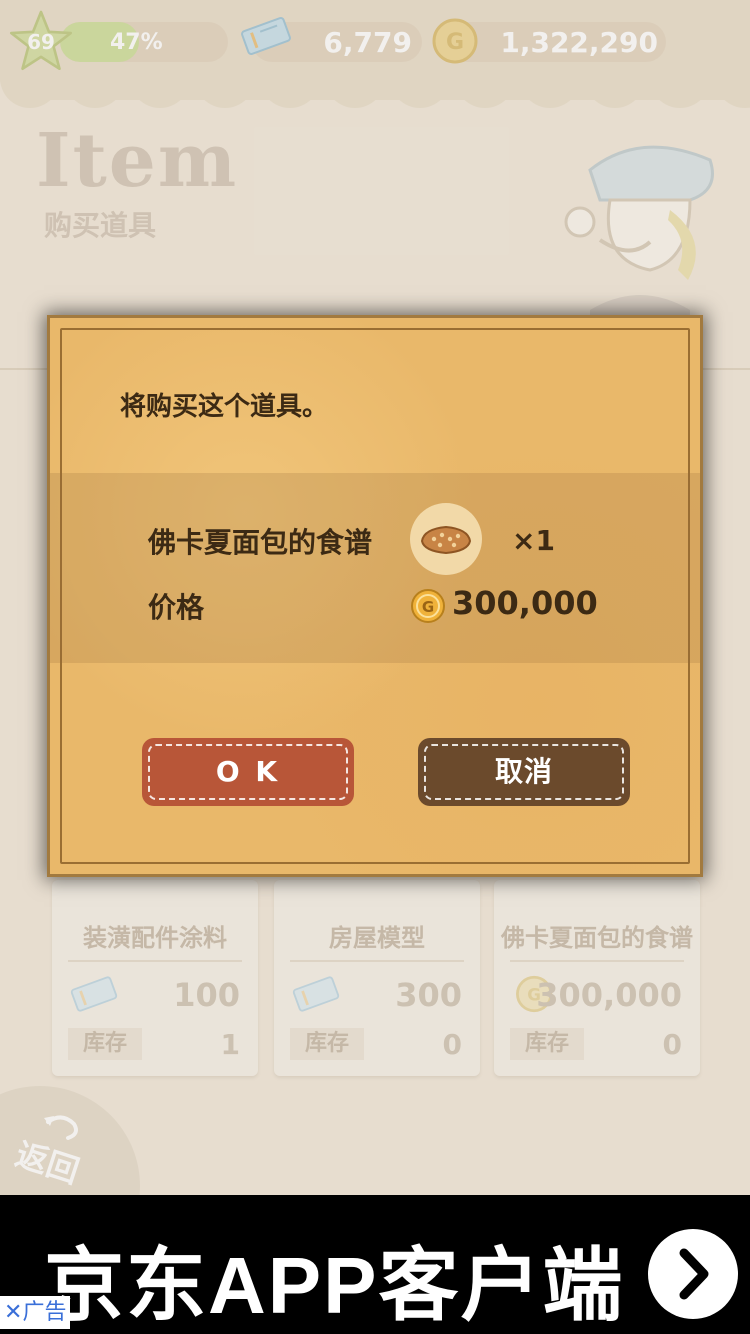 The width and height of the screenshot is (750, 1334). What do you see at coordinates (13, 1312) in the screenshot?
I see `close-icon: ✕` at bounding box center [13, 1312].